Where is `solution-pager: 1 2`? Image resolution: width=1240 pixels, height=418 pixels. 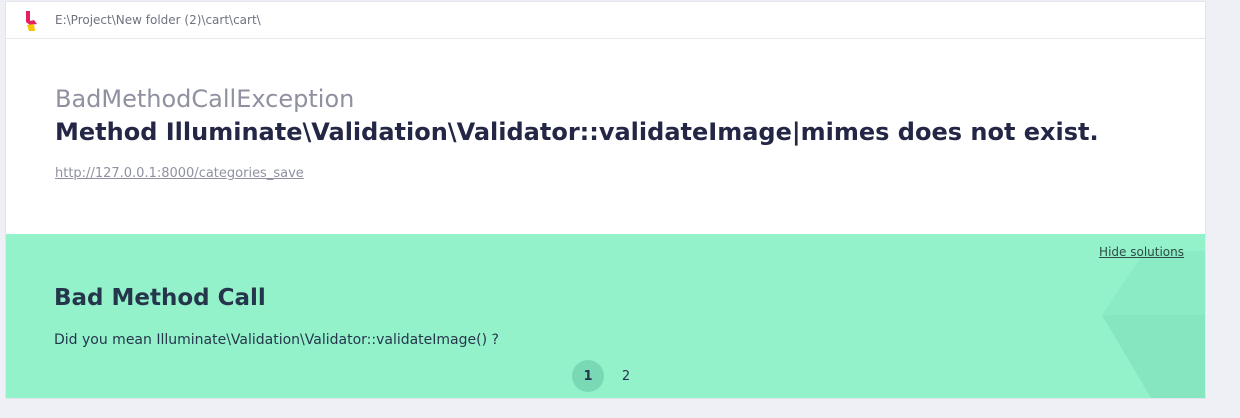
solution-pager: 1 2 is located at coordinates (607, 376).